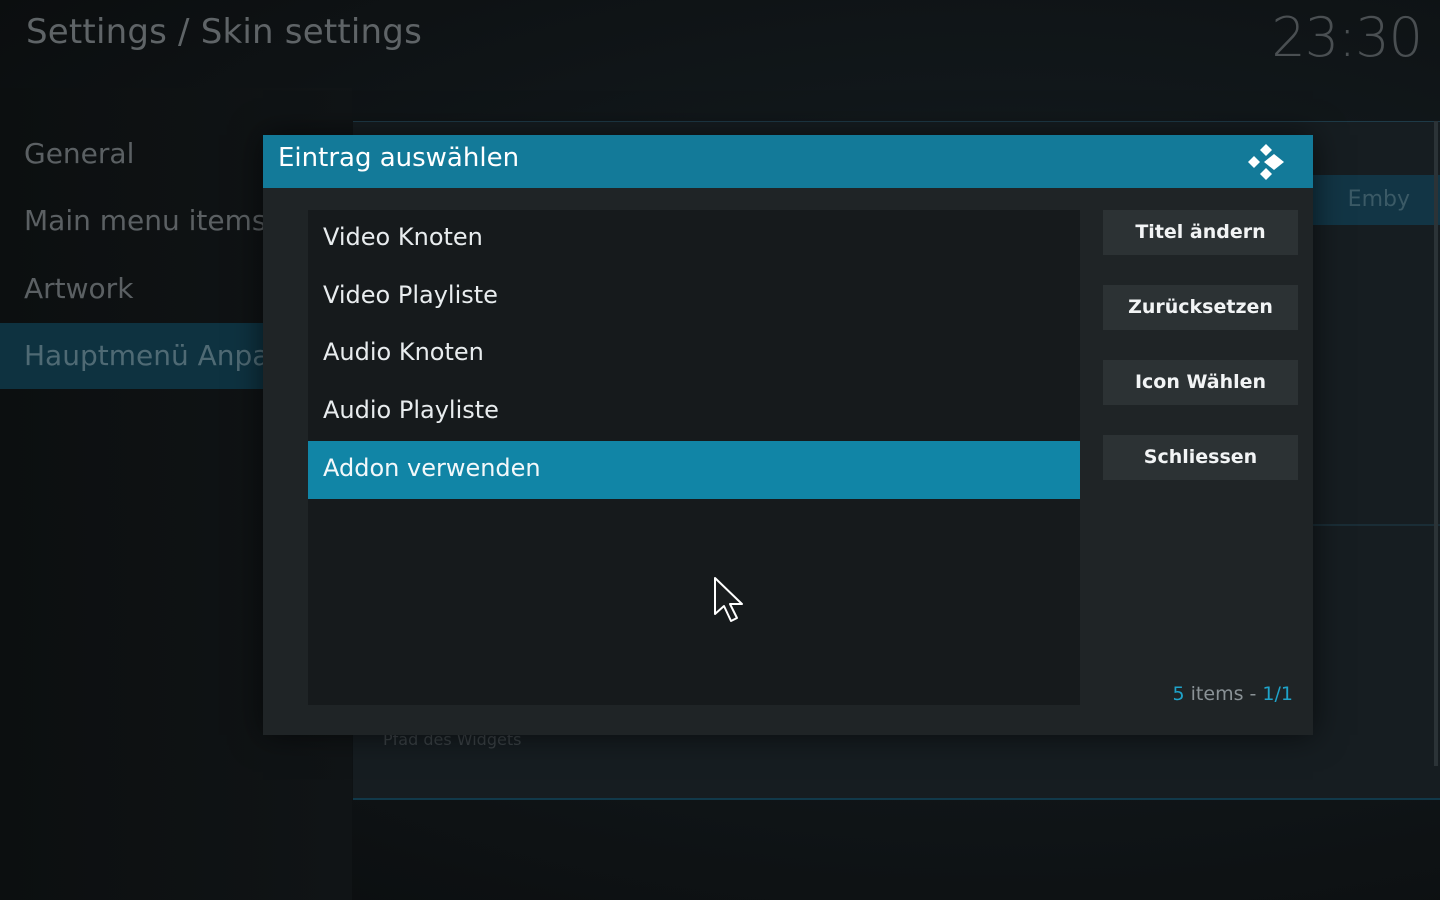 This screenshot has height=900, width=1440. I want to click on mouse-pointer-icon, so click(728, 599).